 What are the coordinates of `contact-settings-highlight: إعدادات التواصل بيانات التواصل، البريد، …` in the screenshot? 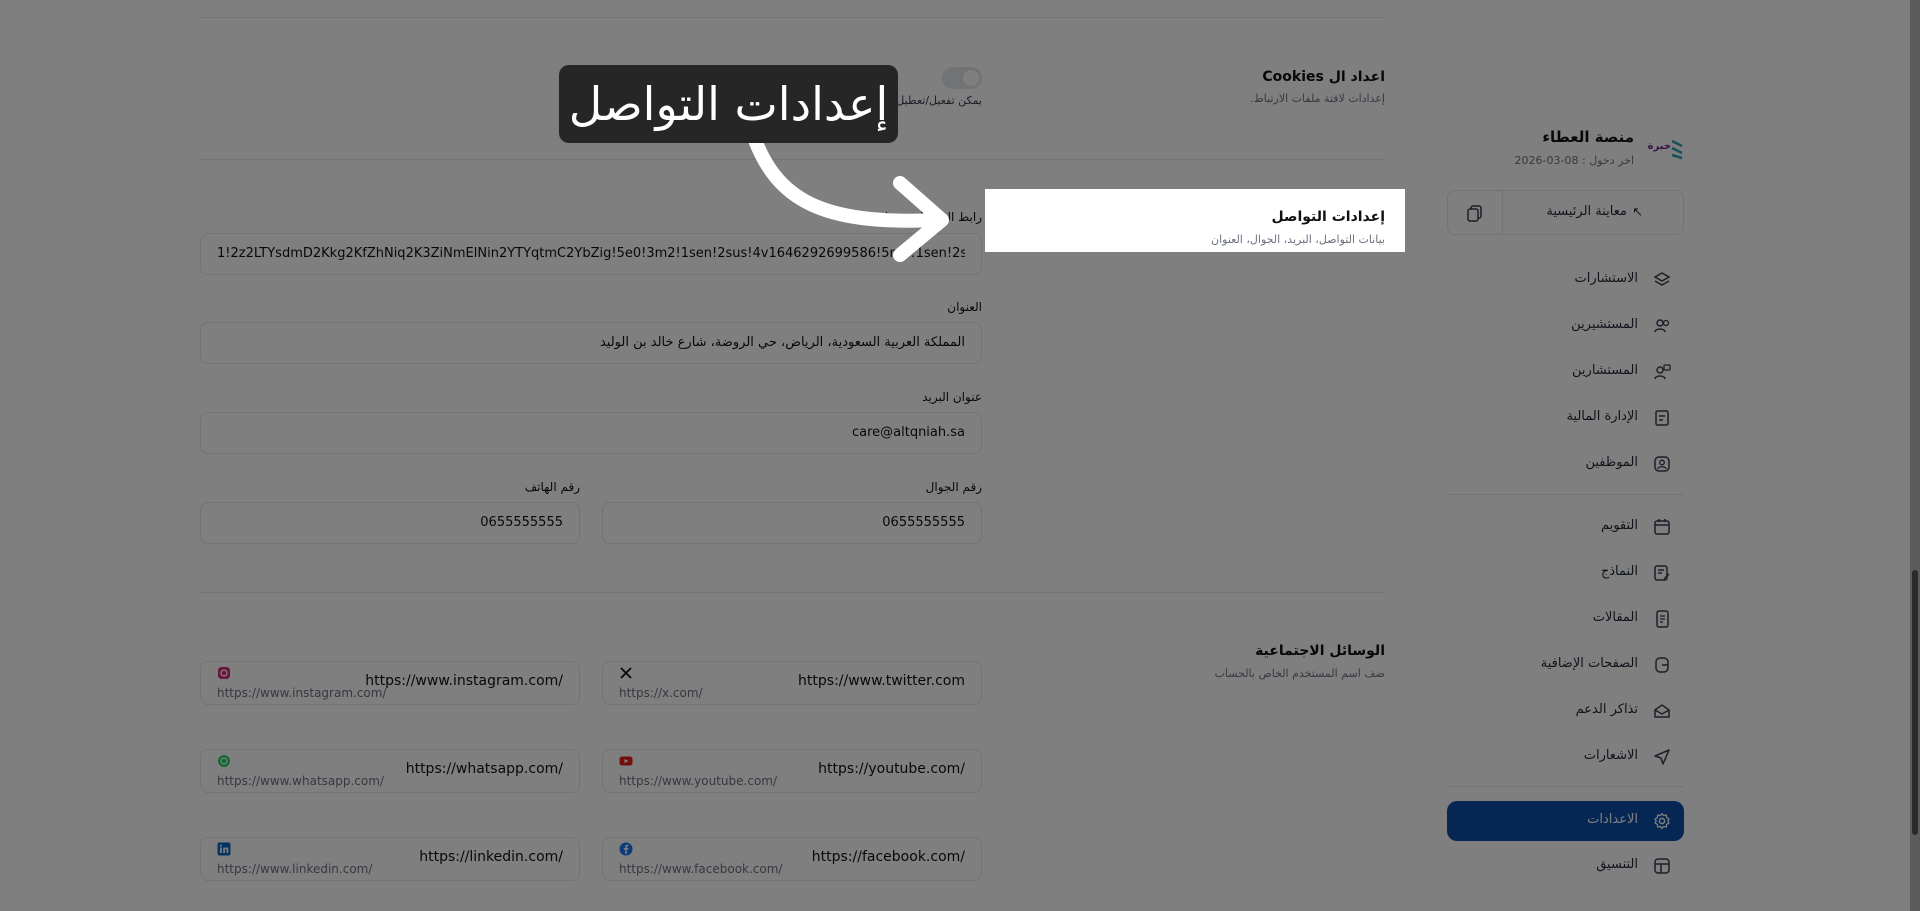 It's located at (1195, 220).